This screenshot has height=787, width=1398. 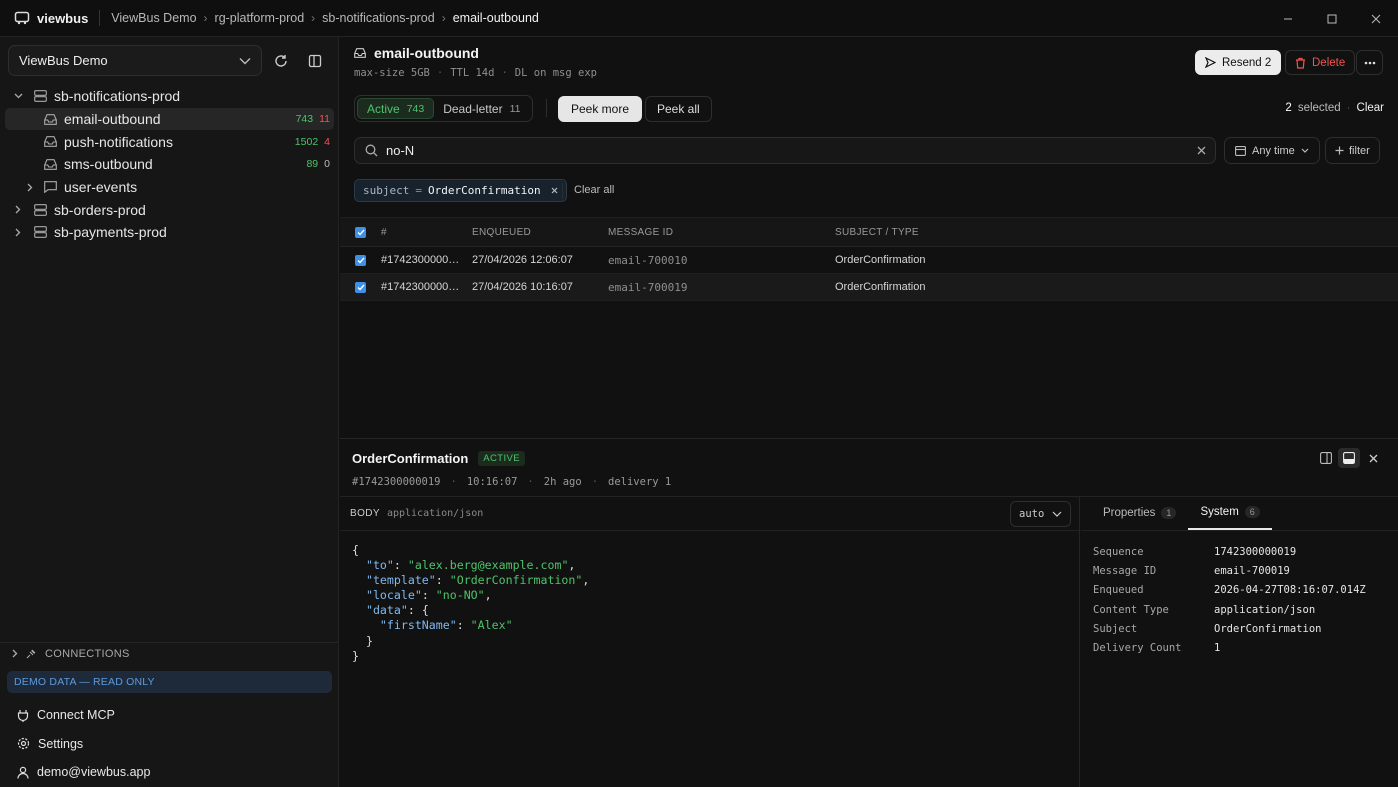 What do you see at coordinates (678, 109) in the screenshot?
I see `peek-all-button: Peek all` at bounding box center [678, 109].